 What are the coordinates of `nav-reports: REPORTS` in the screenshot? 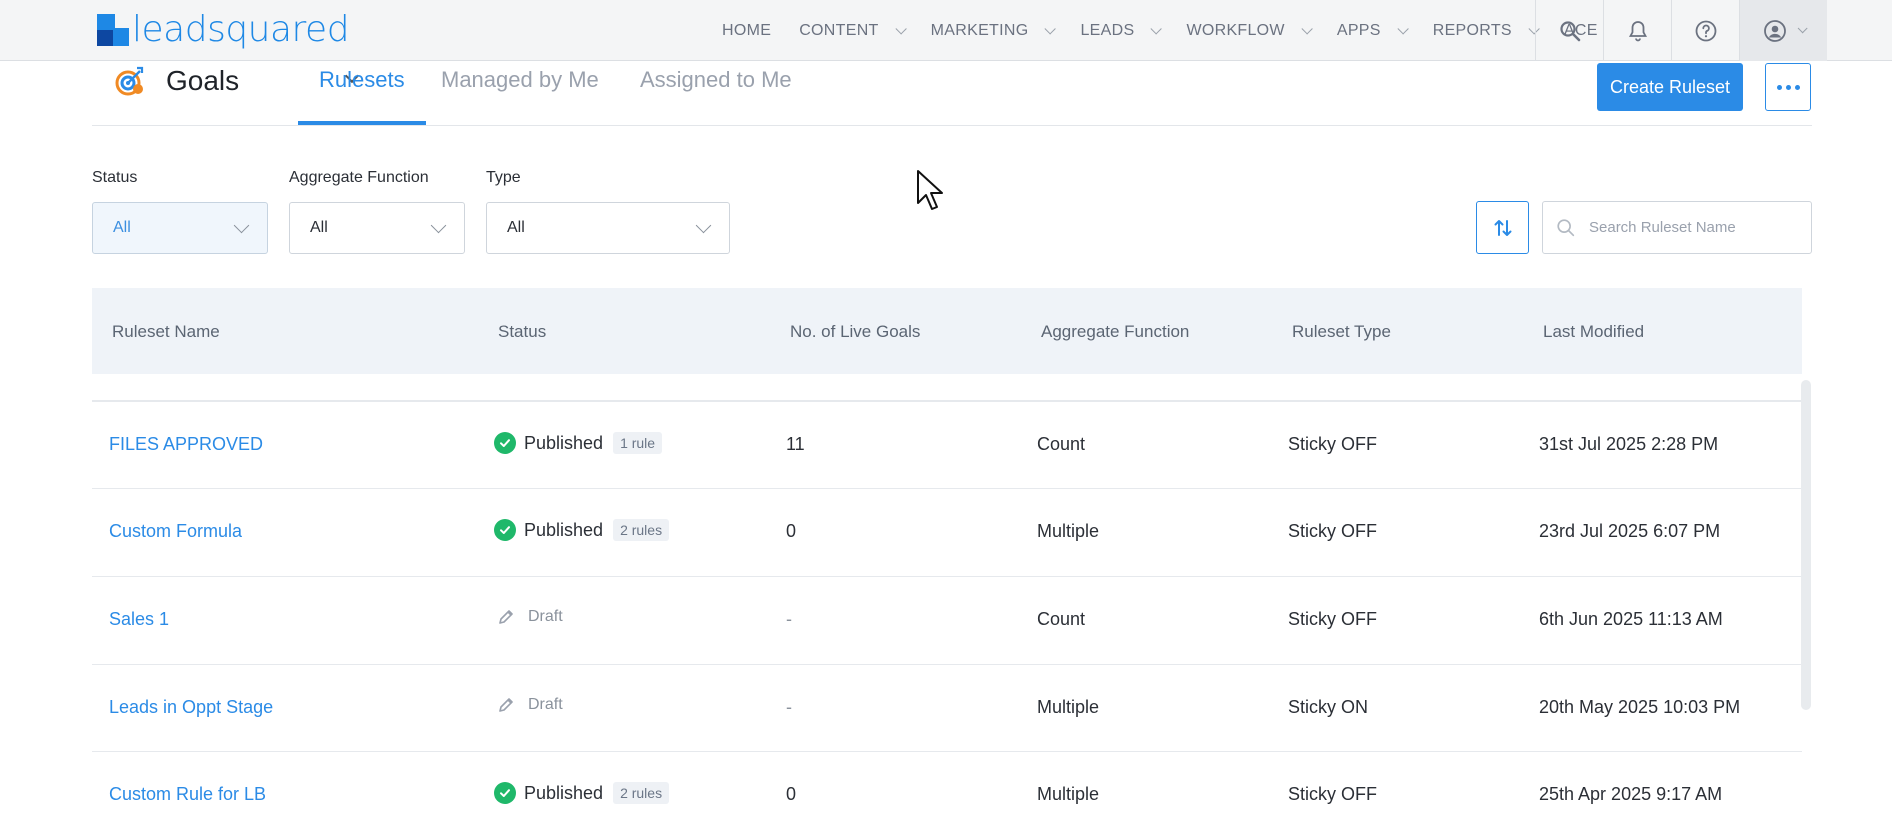 It's located at (1486, 31).